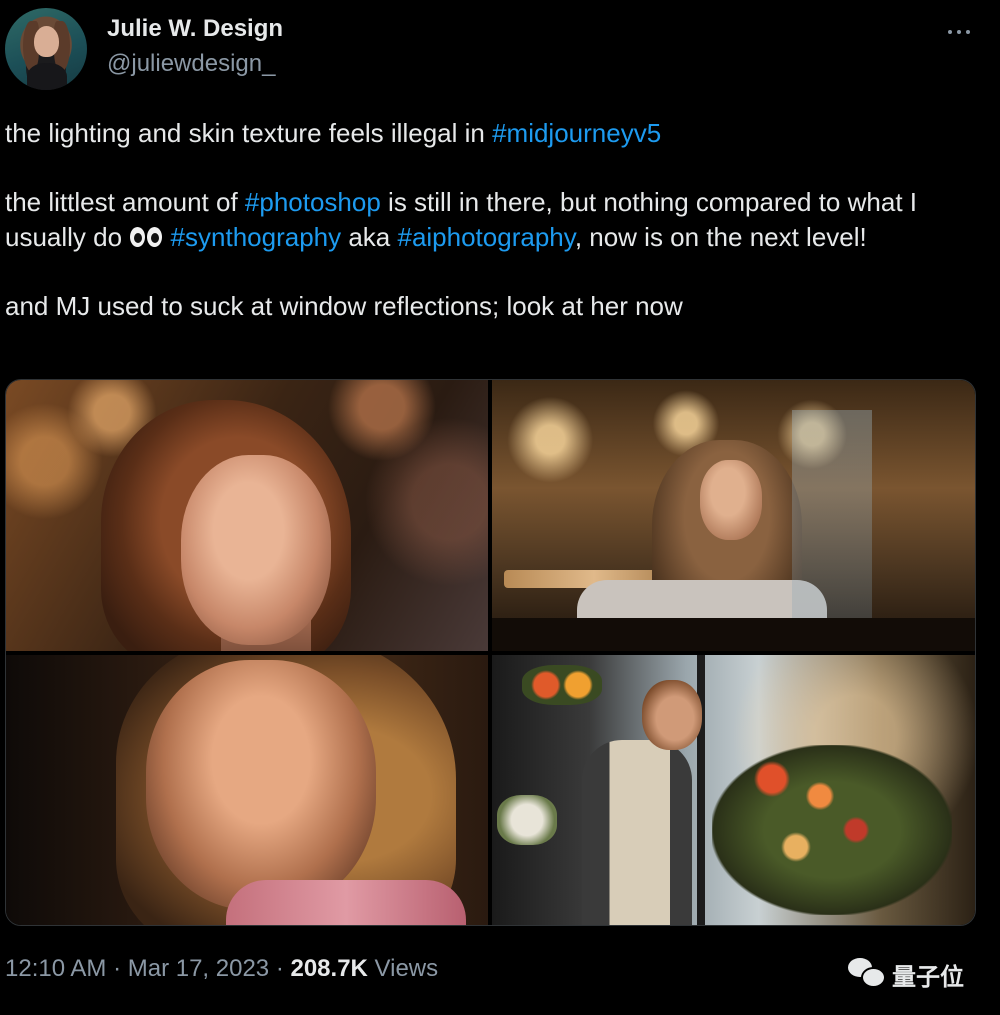 This screenshot has width=1000, height=1015. I want to click on tweet-text-segment: , now is on the next level!, so click(720, 236).